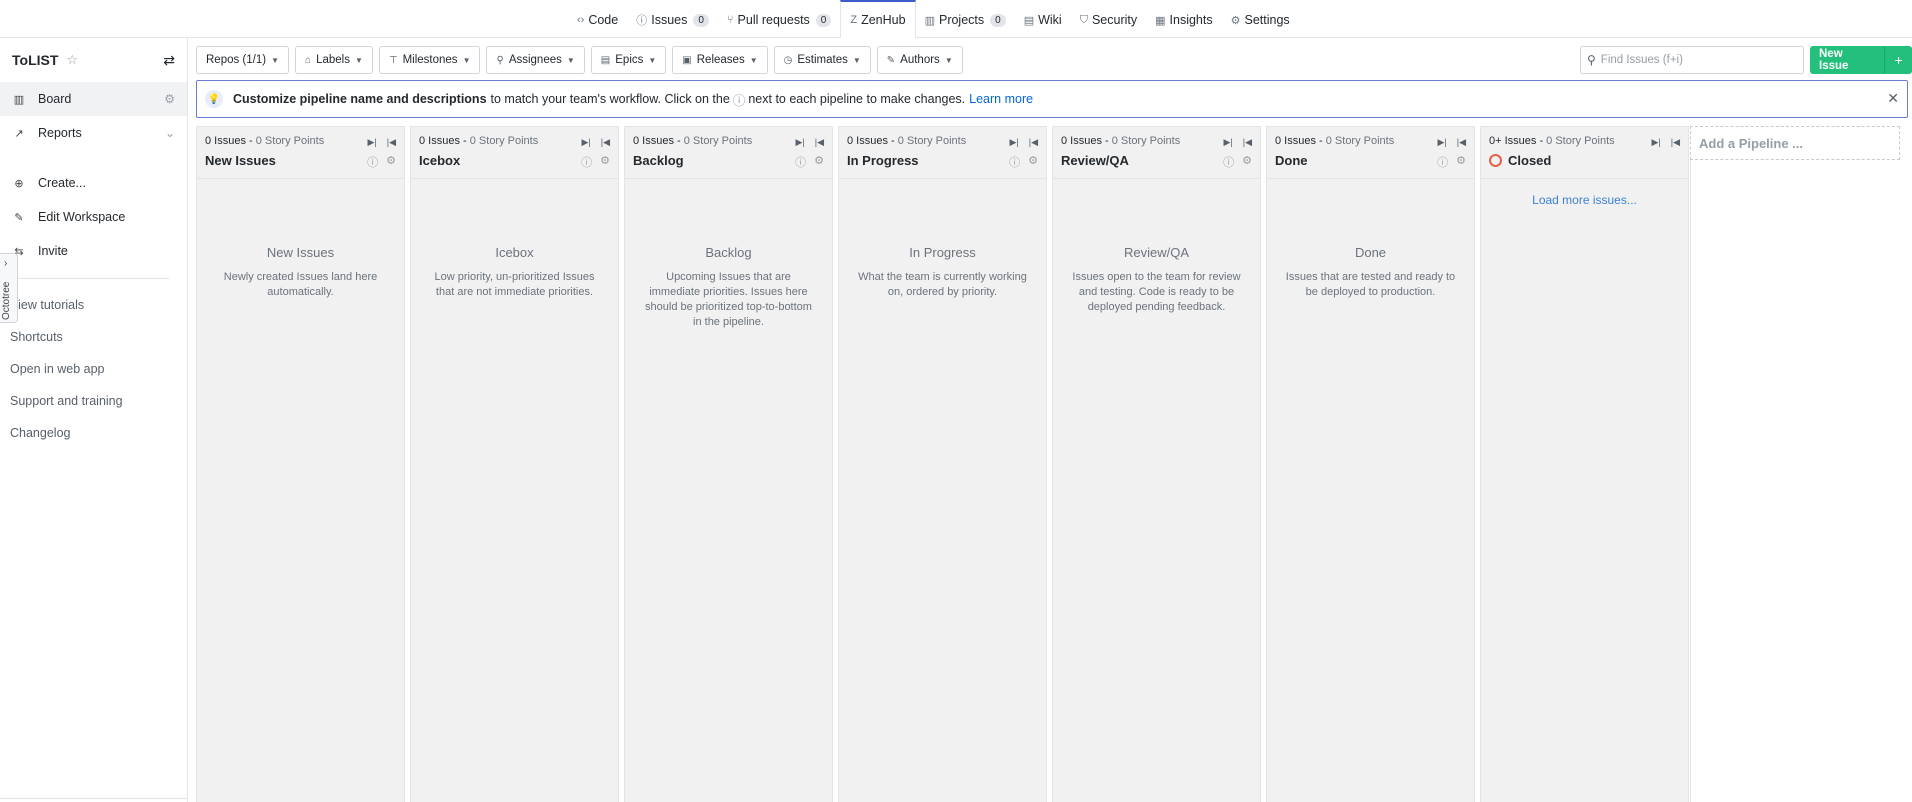 This screenshot has width=1912, height=802. I want to click on sidebar-item-board: ▥ Board ⚙, so click(93, 99).